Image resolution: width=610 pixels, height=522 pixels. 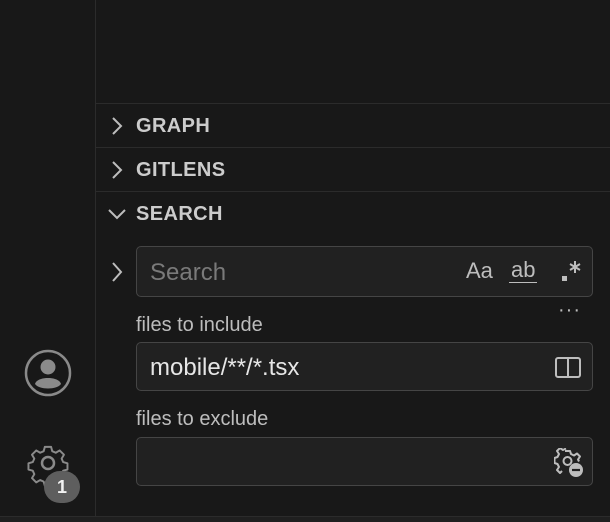 I want to click on exclude-input, so click(x=364, y=461).